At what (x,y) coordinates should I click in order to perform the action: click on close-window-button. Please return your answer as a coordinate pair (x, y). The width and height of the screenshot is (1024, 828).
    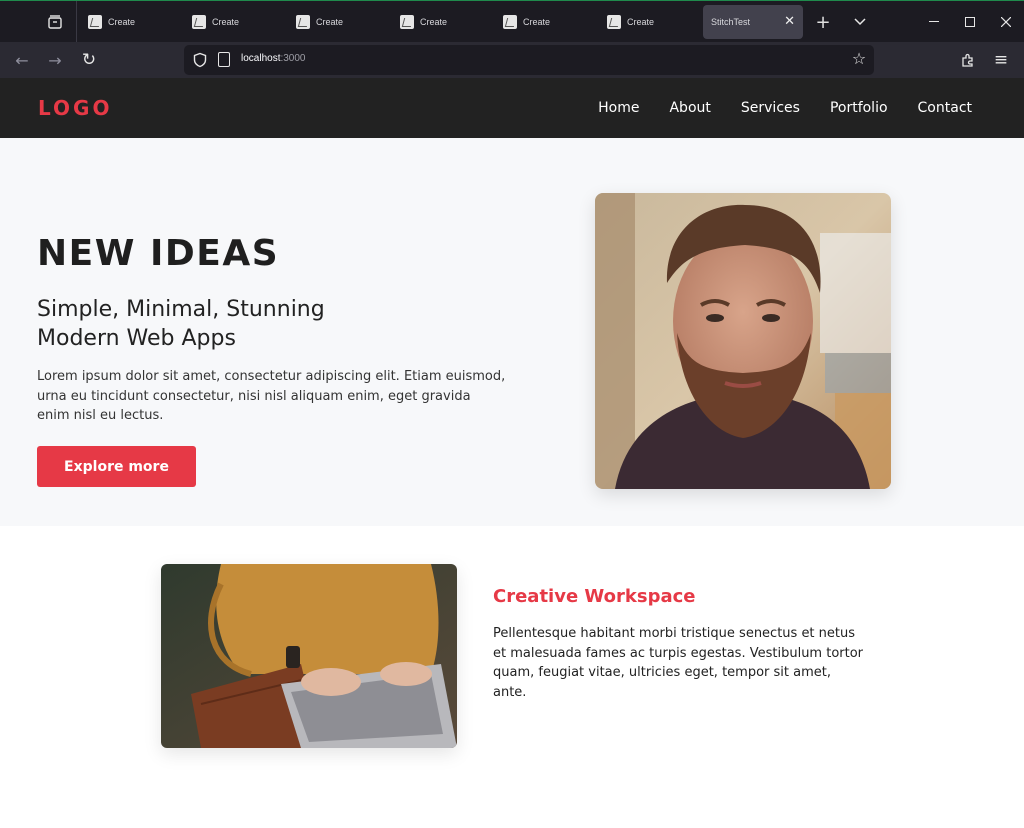
    Looking at the image, I should click on (1006, 22).